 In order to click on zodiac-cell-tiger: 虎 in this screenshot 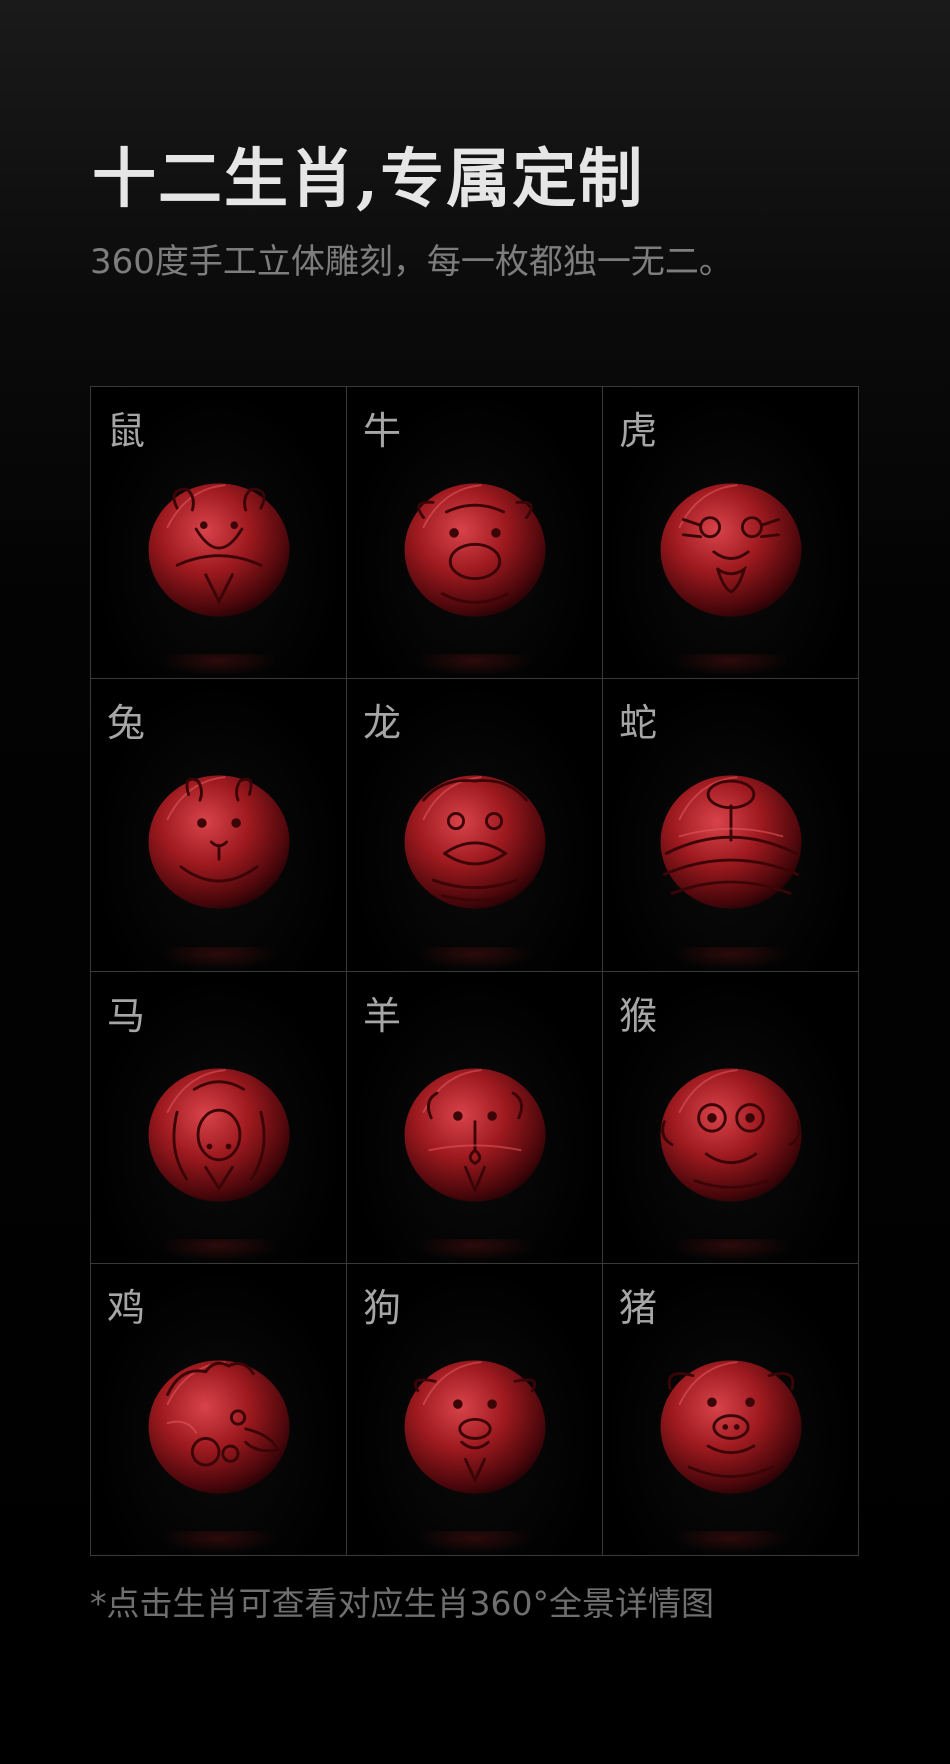, I will do `click(731, 533)`.